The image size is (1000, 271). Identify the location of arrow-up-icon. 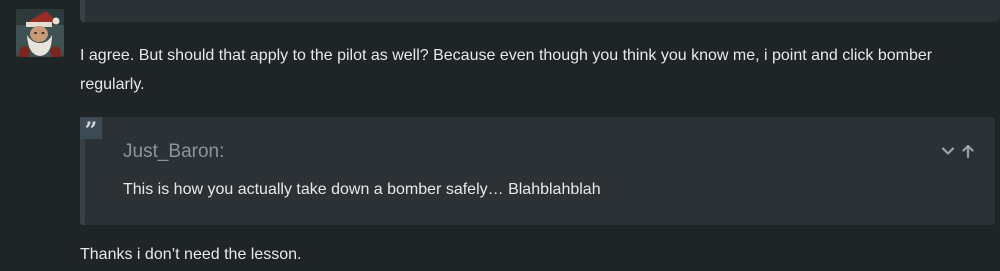
(968, 151).